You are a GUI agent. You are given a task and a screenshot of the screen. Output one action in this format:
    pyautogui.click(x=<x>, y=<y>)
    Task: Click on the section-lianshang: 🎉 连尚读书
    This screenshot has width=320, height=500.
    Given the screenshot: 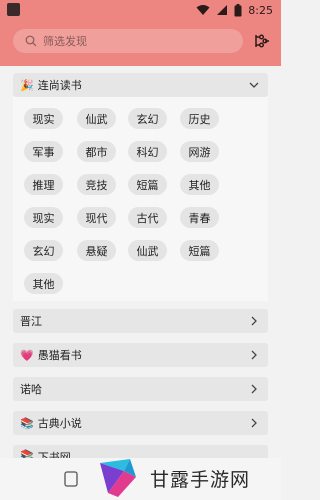 What is the action you would take?
    pyautogui.click(x=140, y=85)
    